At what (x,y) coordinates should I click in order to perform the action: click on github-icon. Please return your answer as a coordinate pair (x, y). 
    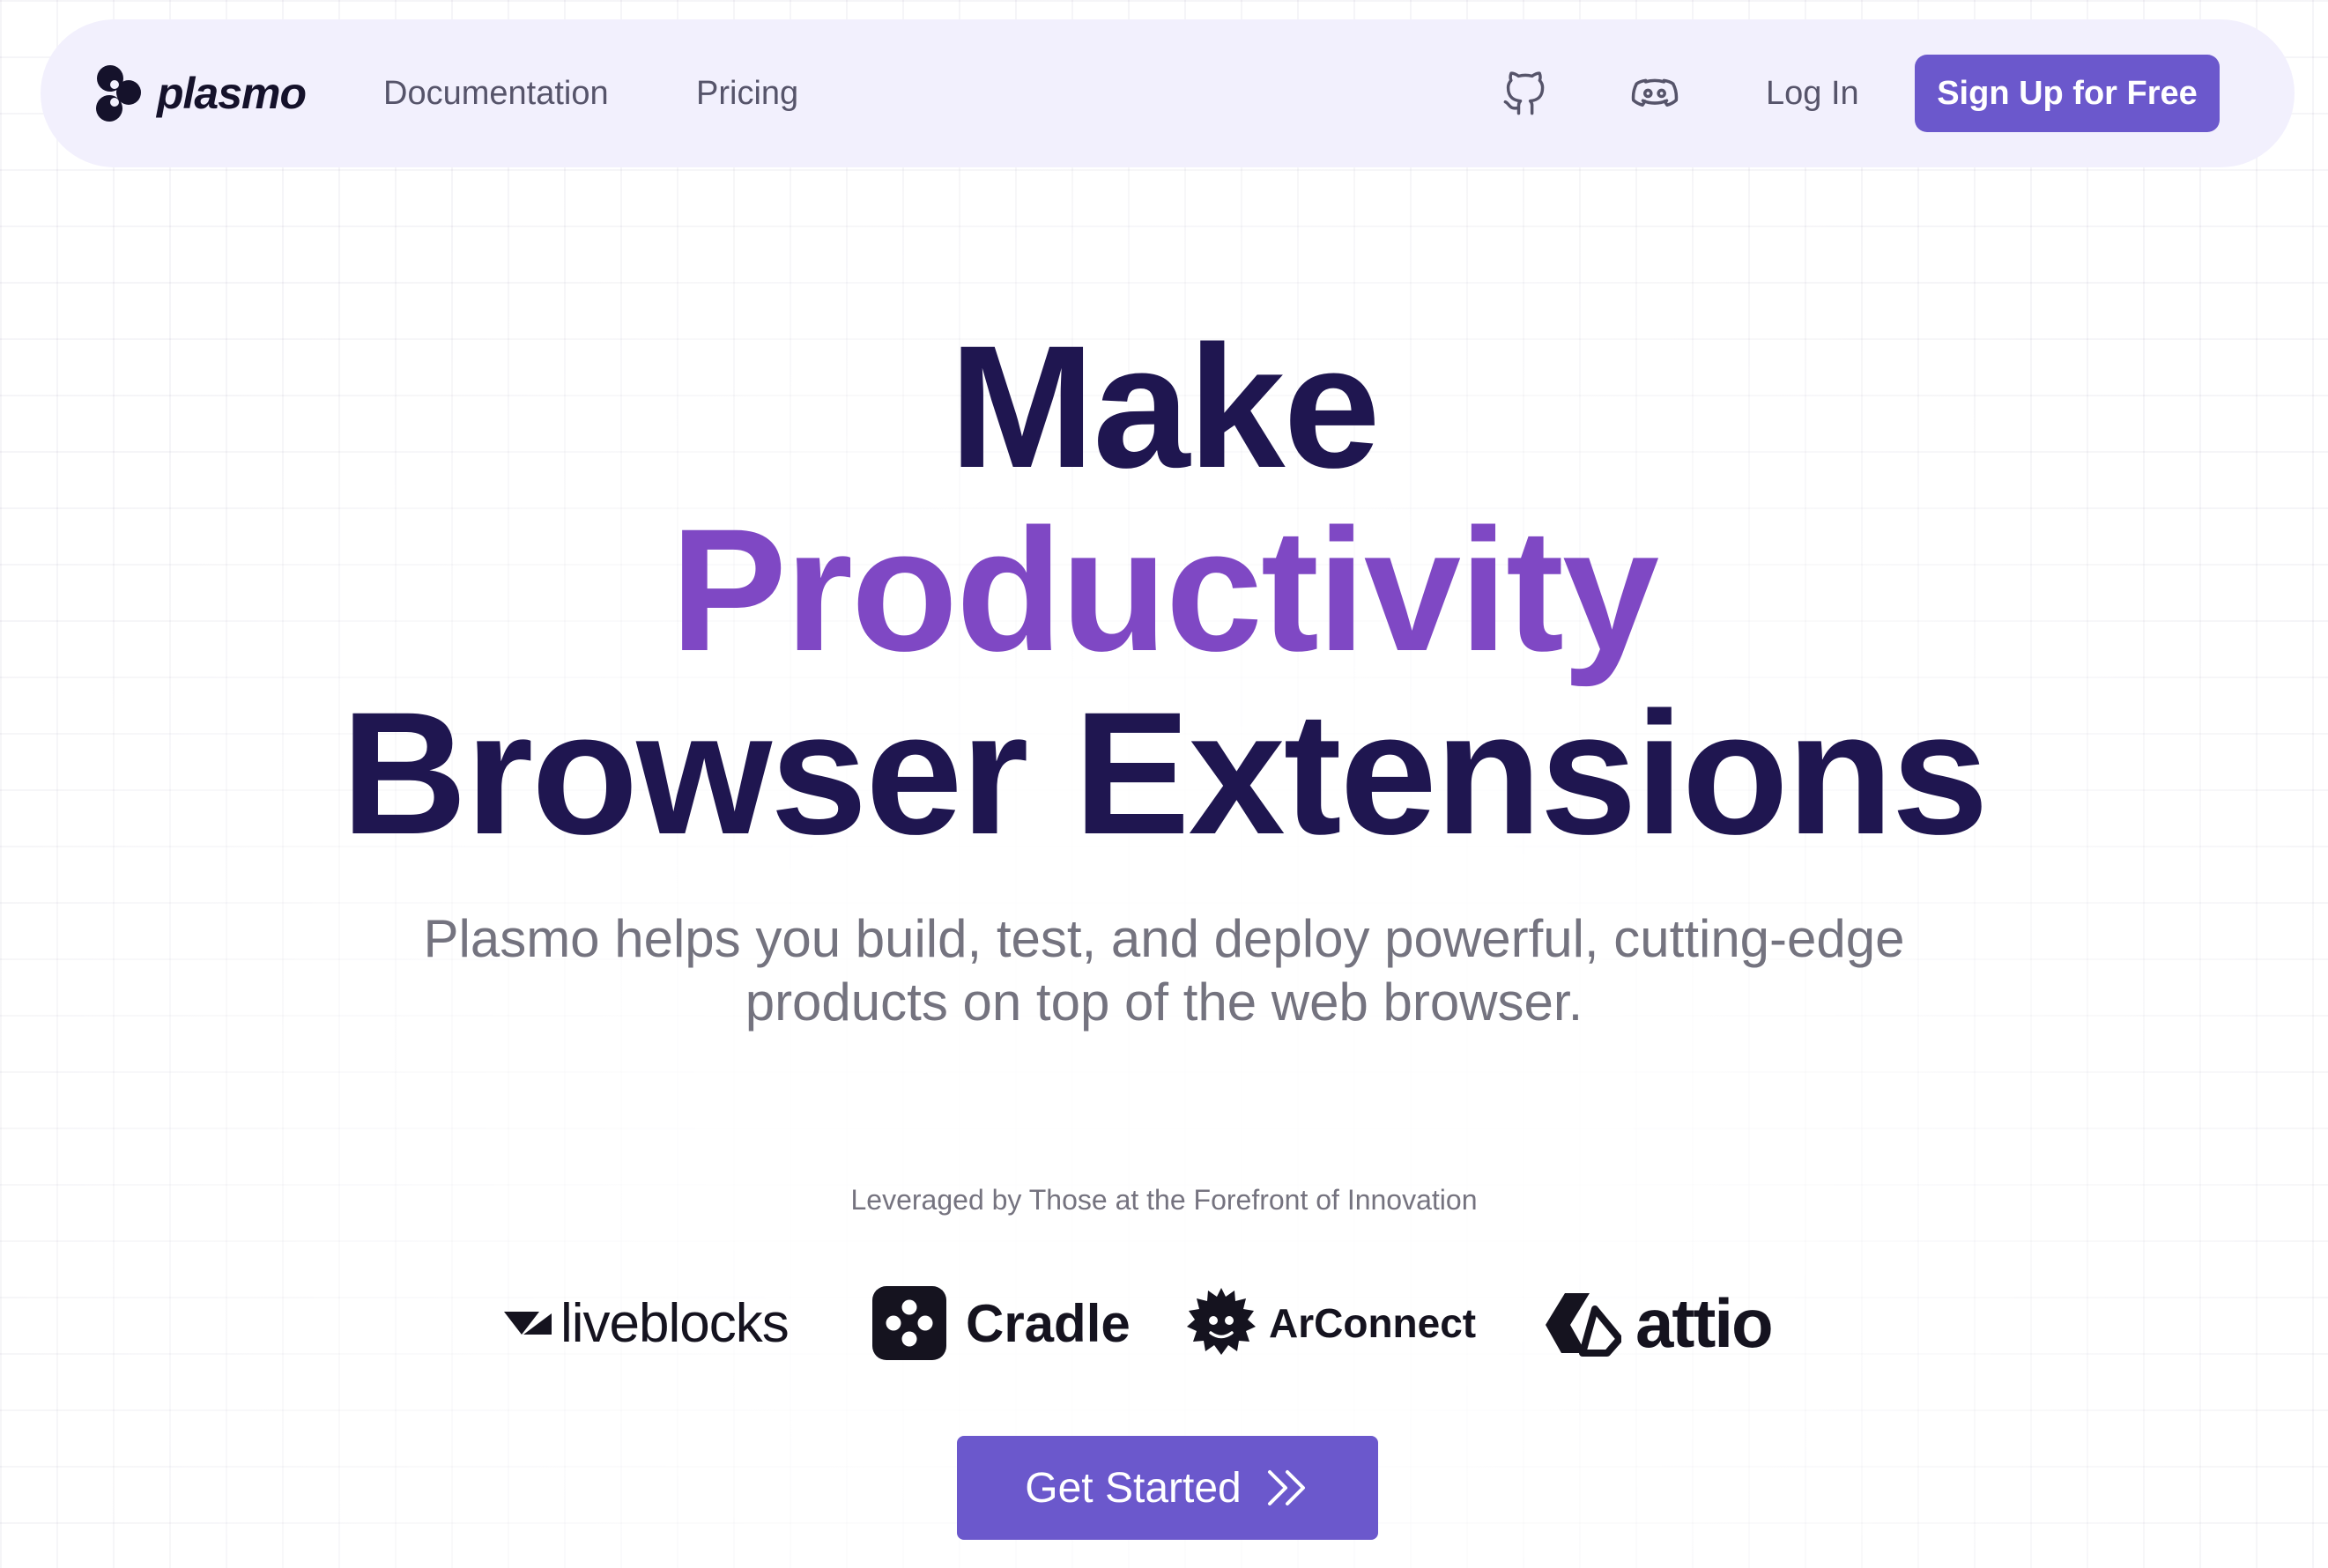
    Looking at the image, I should click on (1524, 93).